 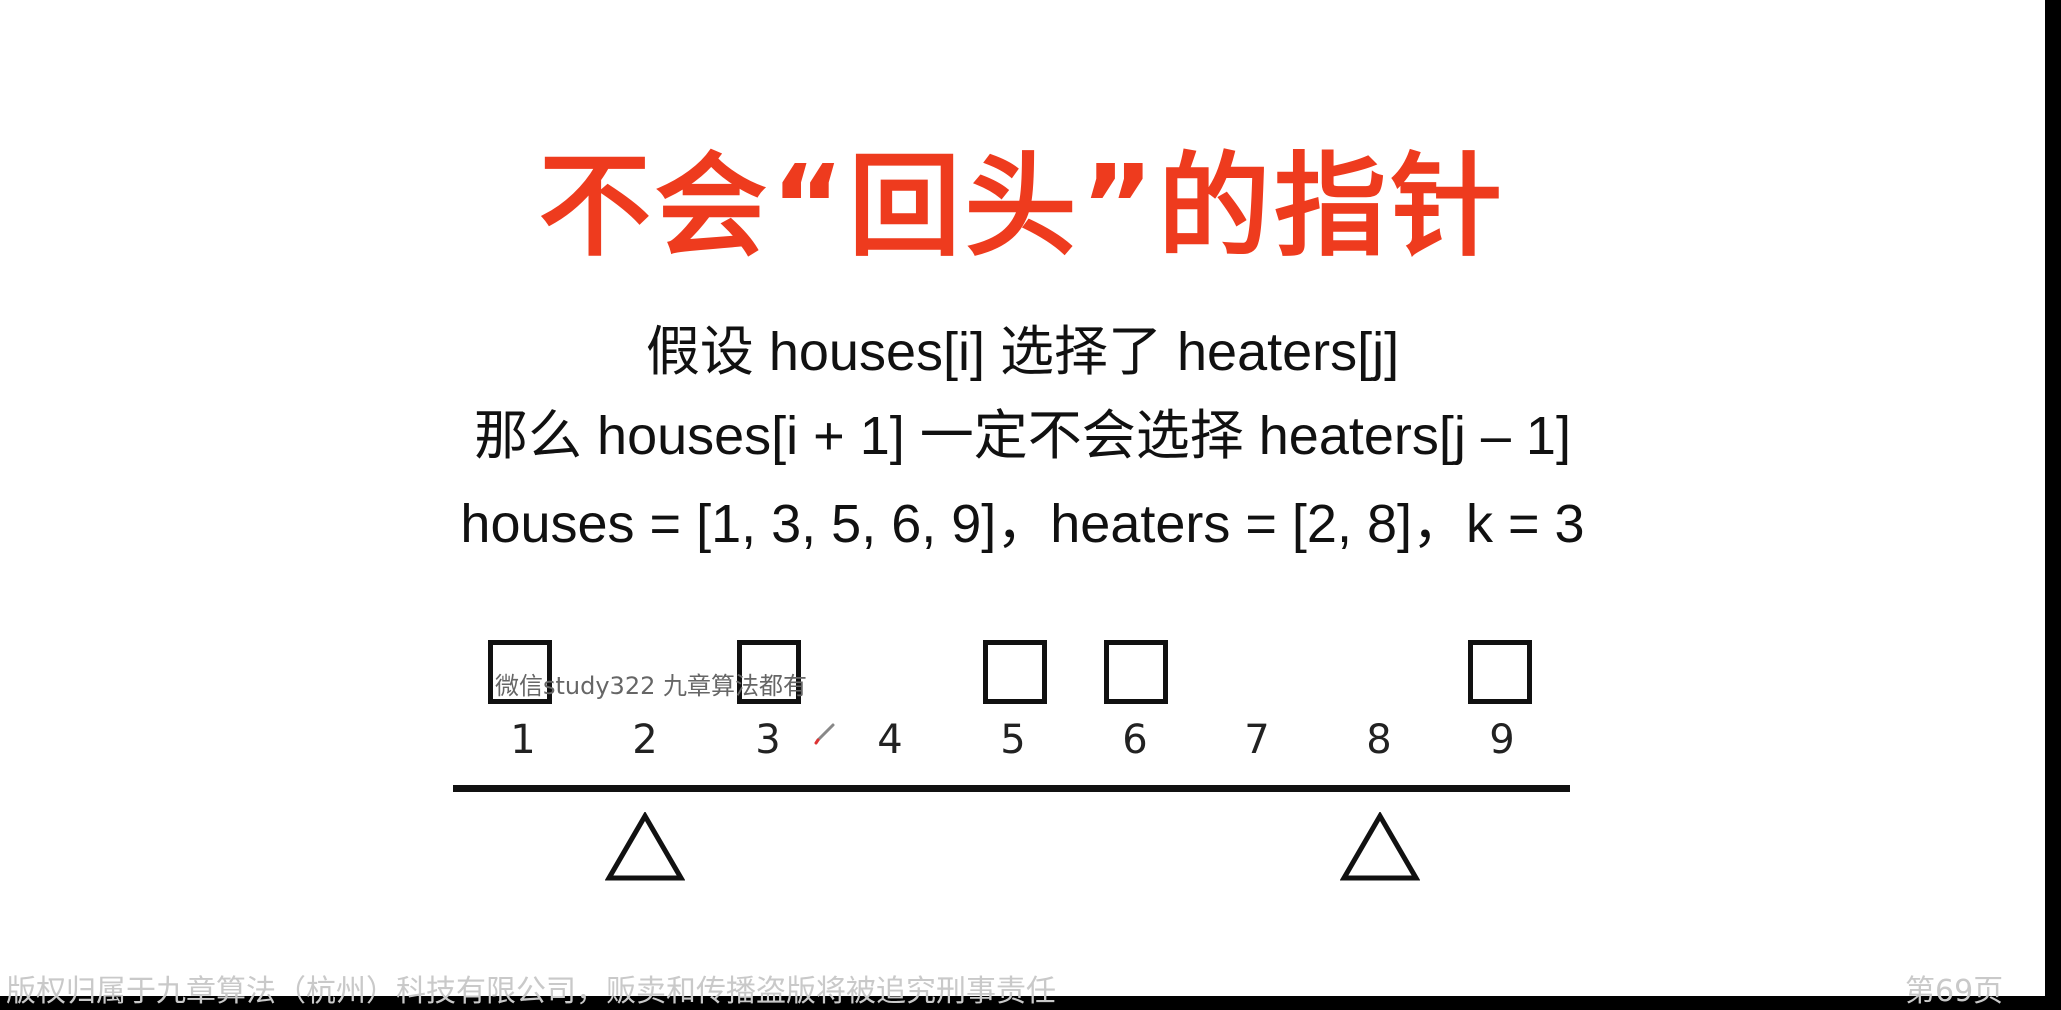 I want to click on number-label: 2, so click(x=645, y=740).